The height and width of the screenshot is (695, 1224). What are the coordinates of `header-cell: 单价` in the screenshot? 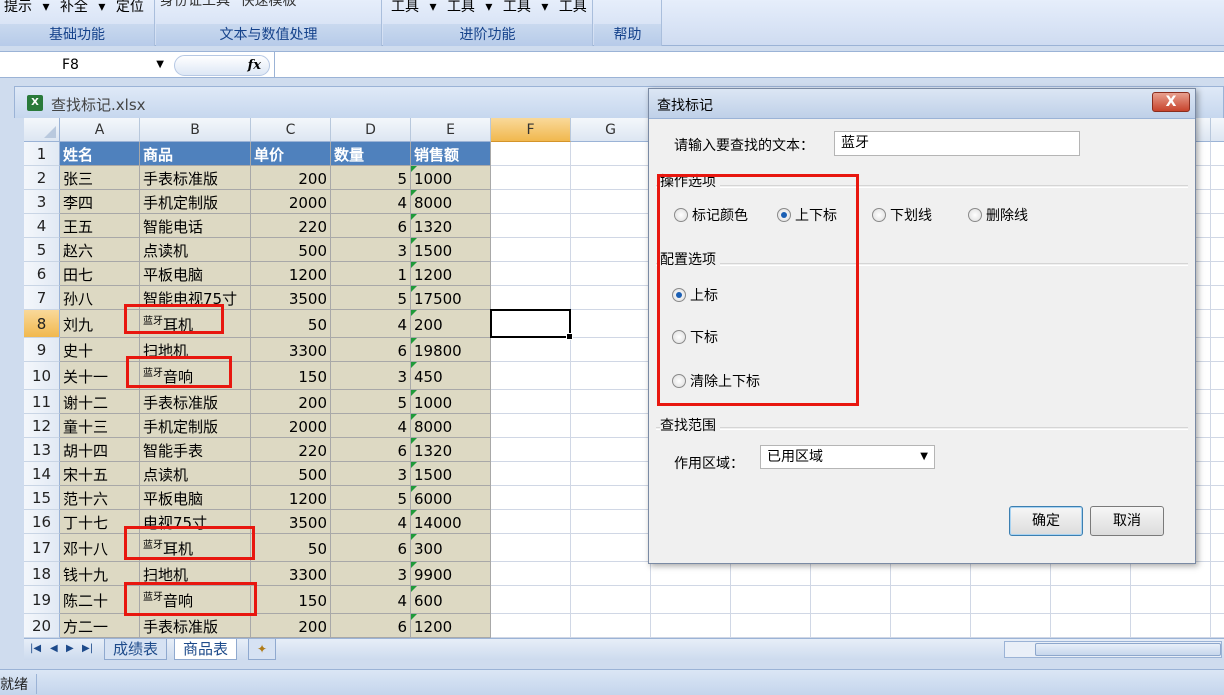 It's located at (291, 154).